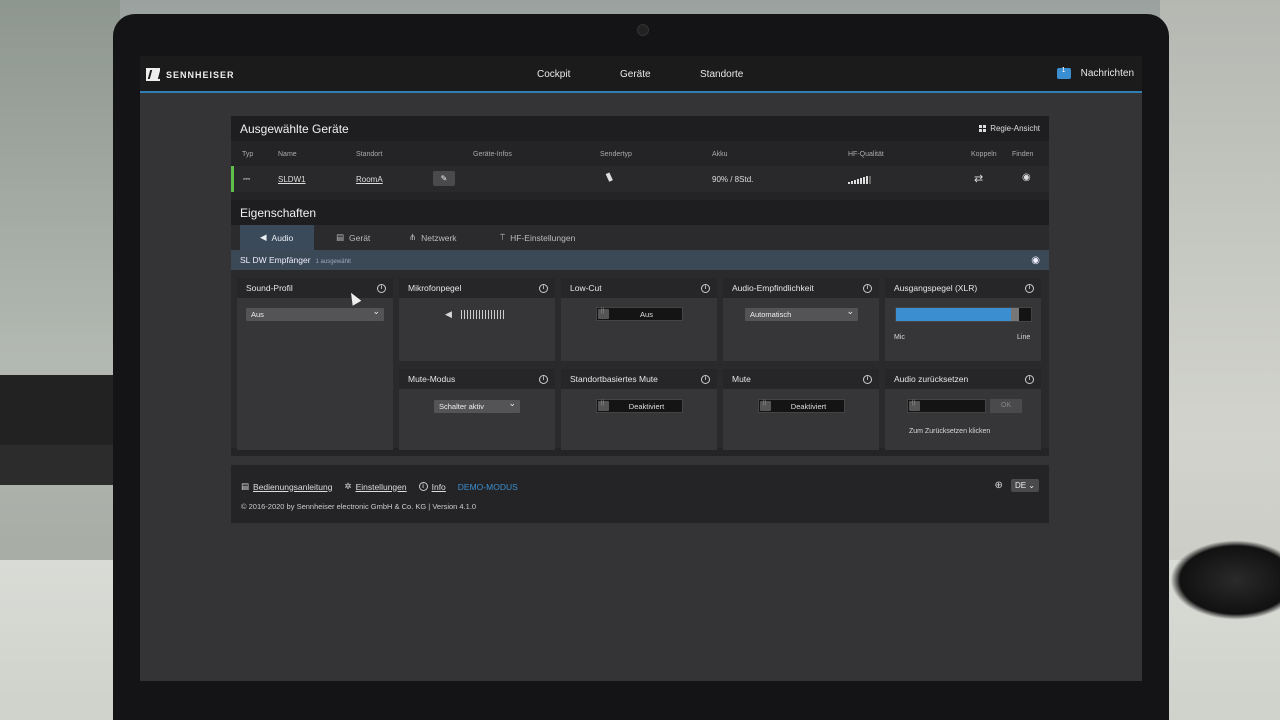 The image size is (1280, 720). I want to click on language-select: DE ⌄, so click(1024, 485).